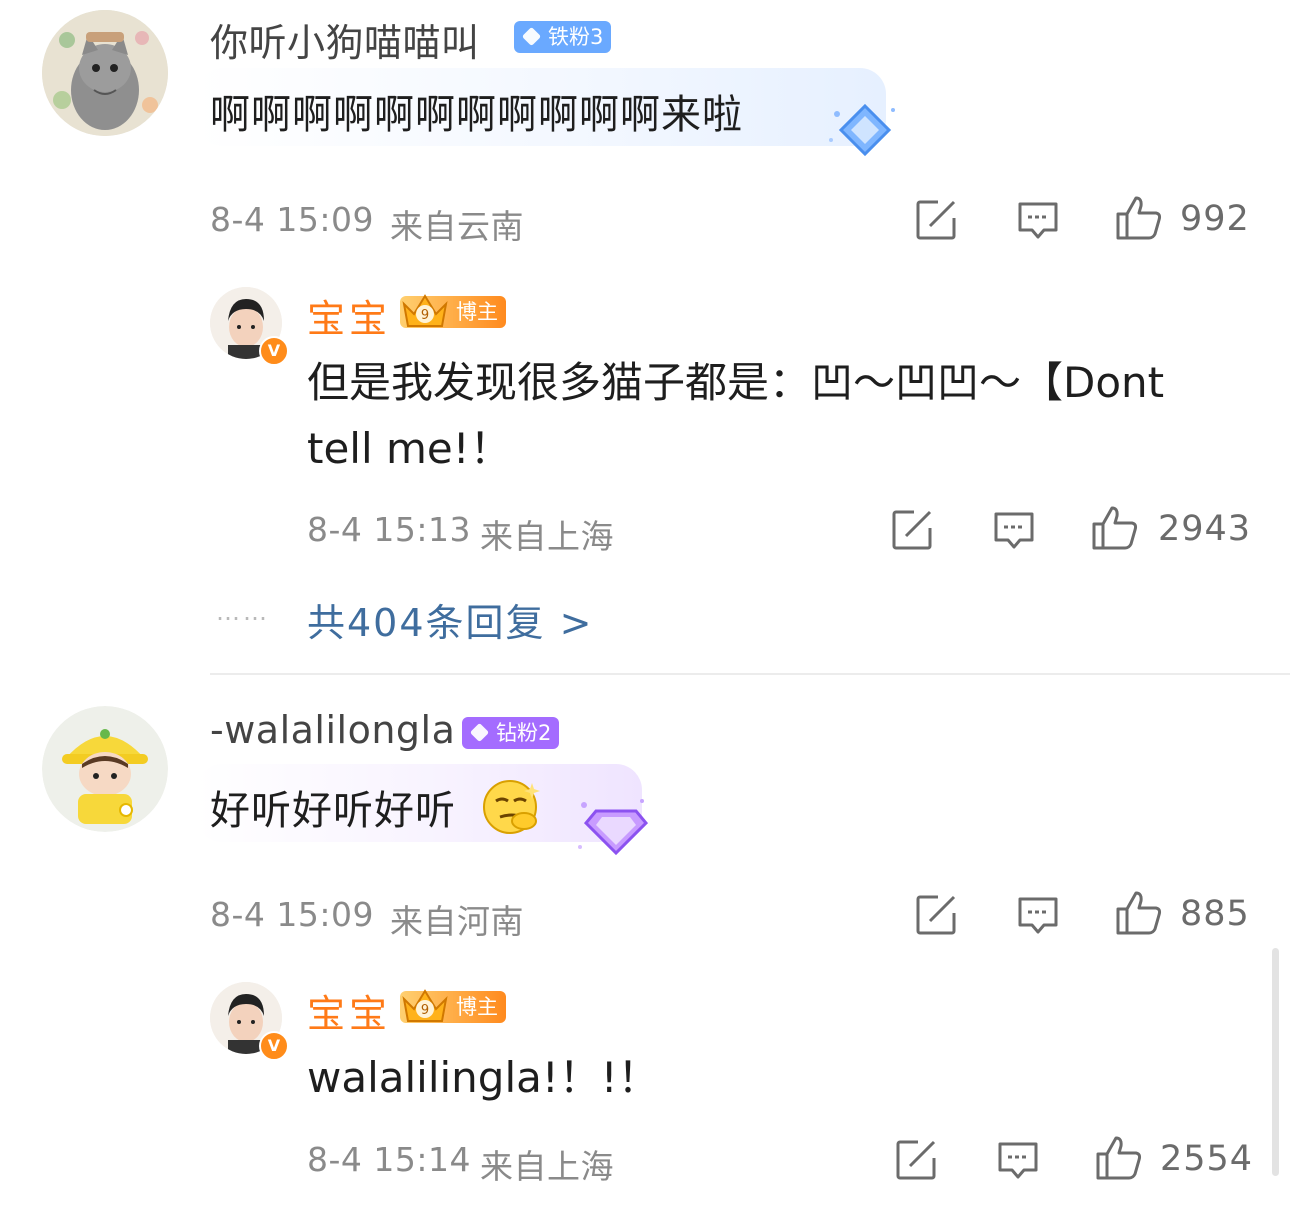 The width and height of the screenshot is (1290, 1217). What do you see at coordinates (576, 37) in the screenshot?
I see `badge-label: 铁粉3` at bounding box center [576, 37].